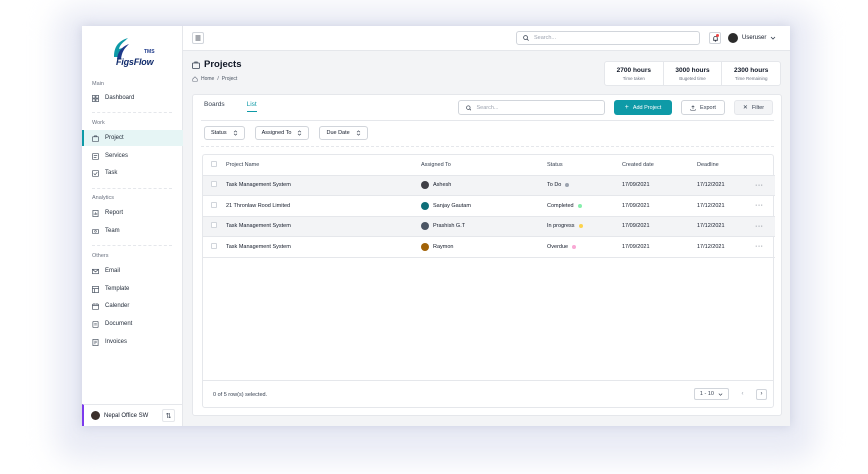 Image resolution: width=868 pixels, height=474 pixels. What do you see at coordinates (132, 138) in the screenshot?
I see `sidebar-item-project: Project` at bounding box center [132, 138].